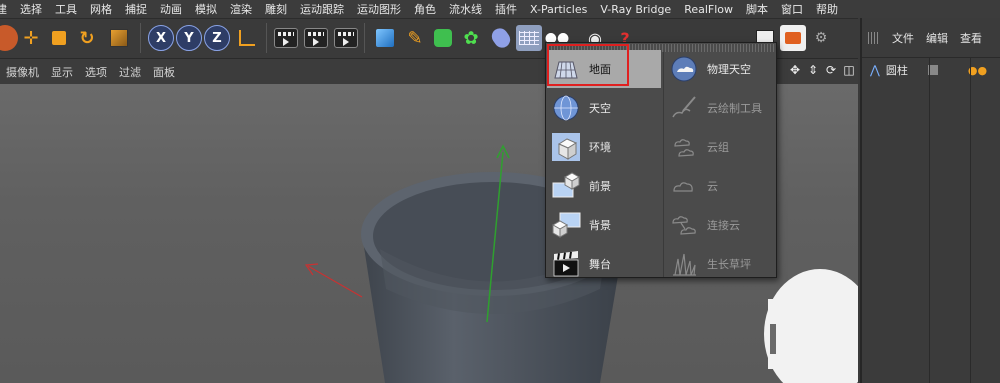 This screenshot has width=1000, height=383. I want to click on z-axis-lock-button: Z, so click(217, 38).